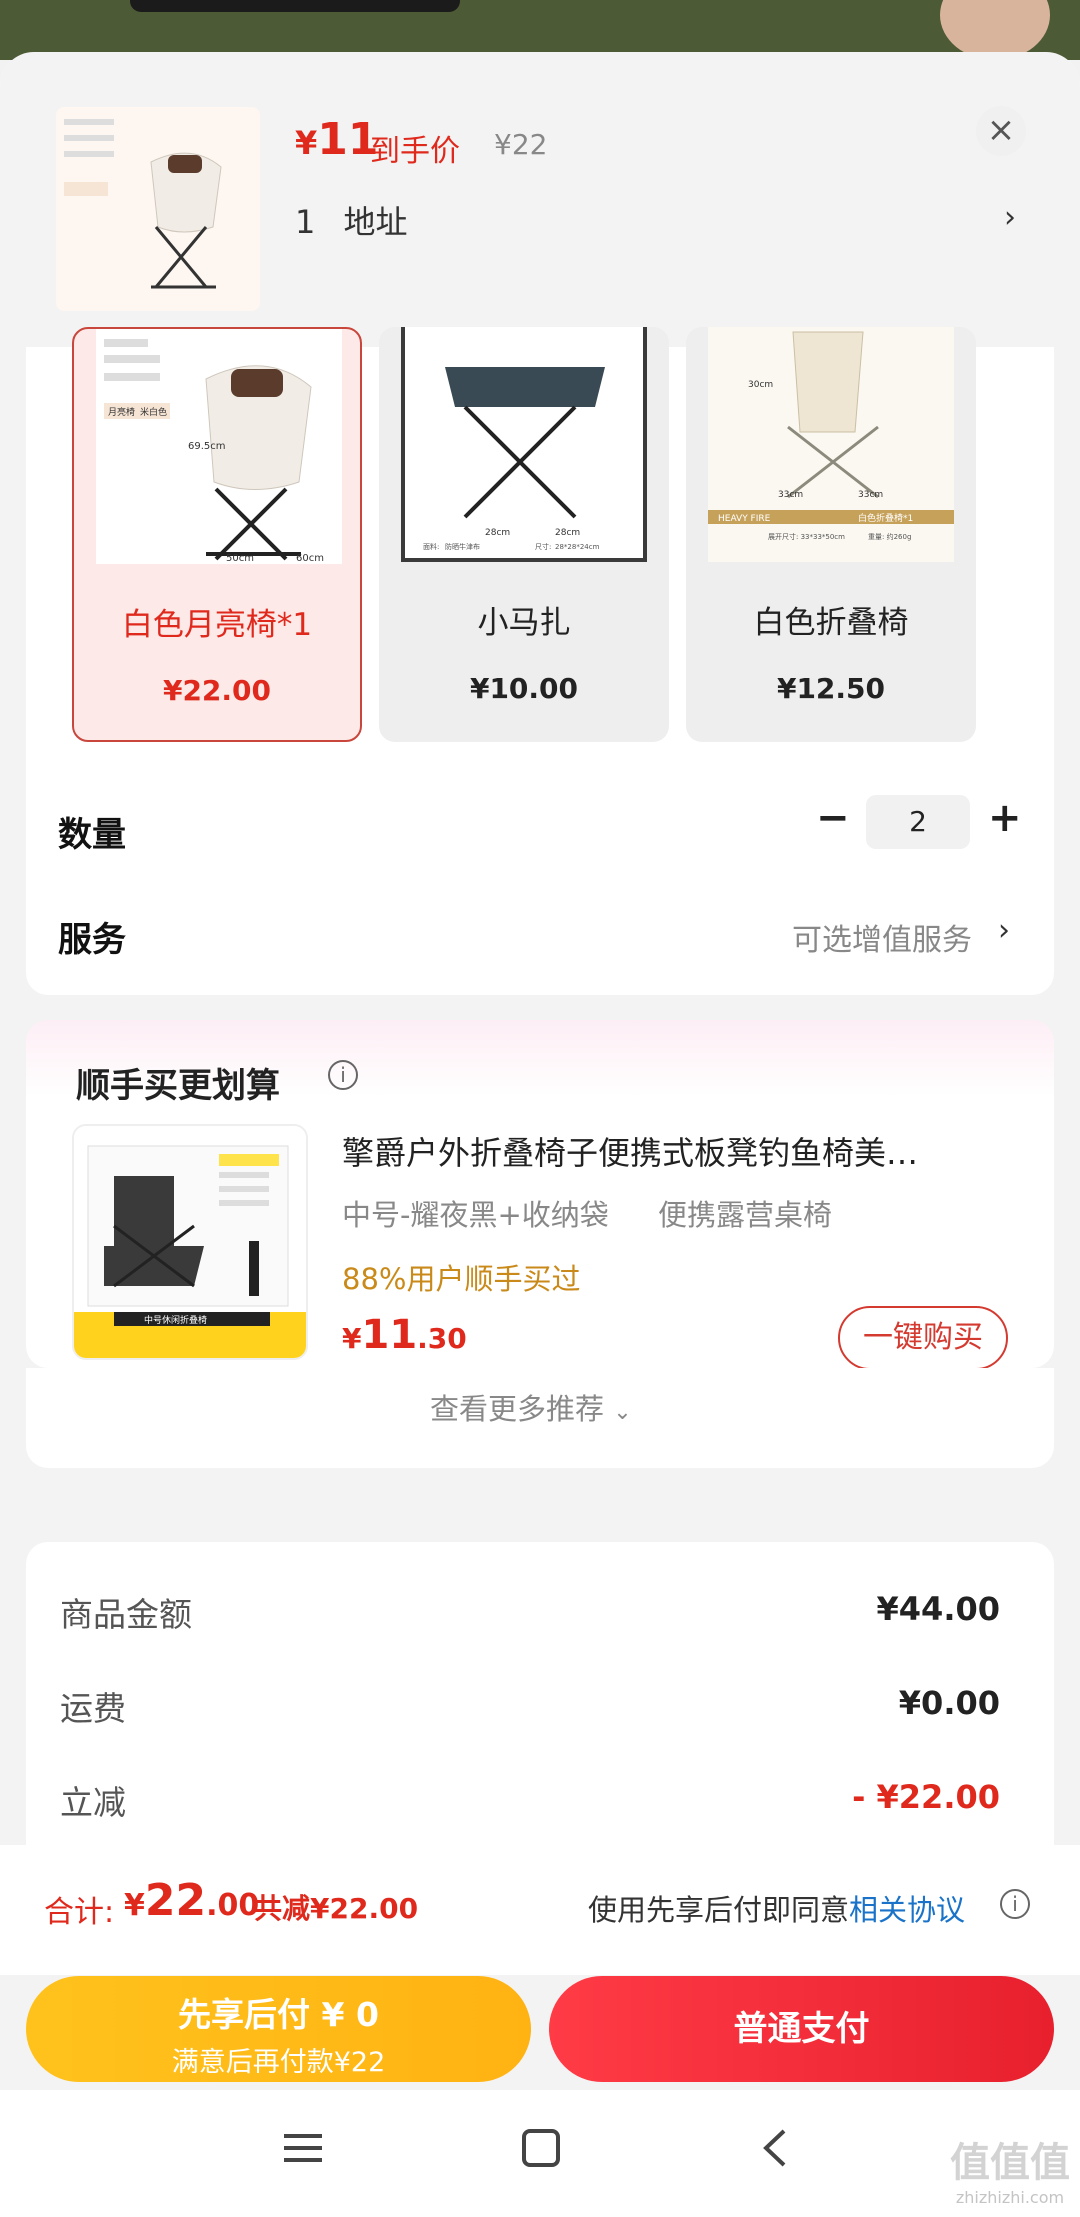  I want to click on white-chair-dim-1: 30cm, so click(760, 385).